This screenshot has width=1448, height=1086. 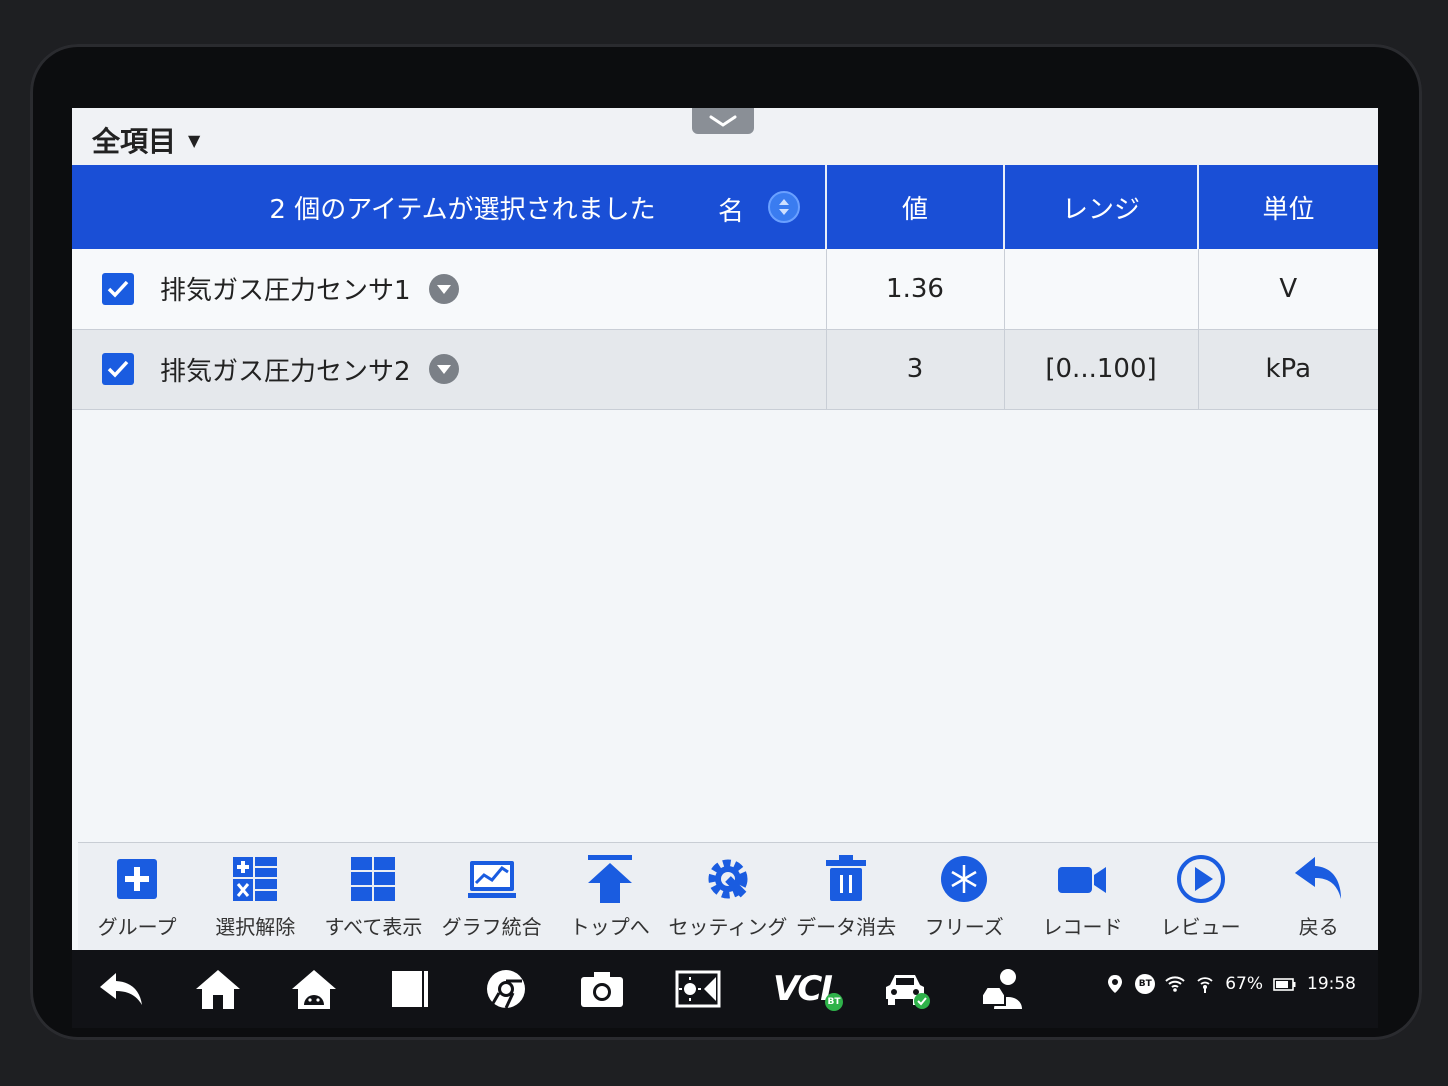 I want to click on range-cell, so click(x=1101, y=289).